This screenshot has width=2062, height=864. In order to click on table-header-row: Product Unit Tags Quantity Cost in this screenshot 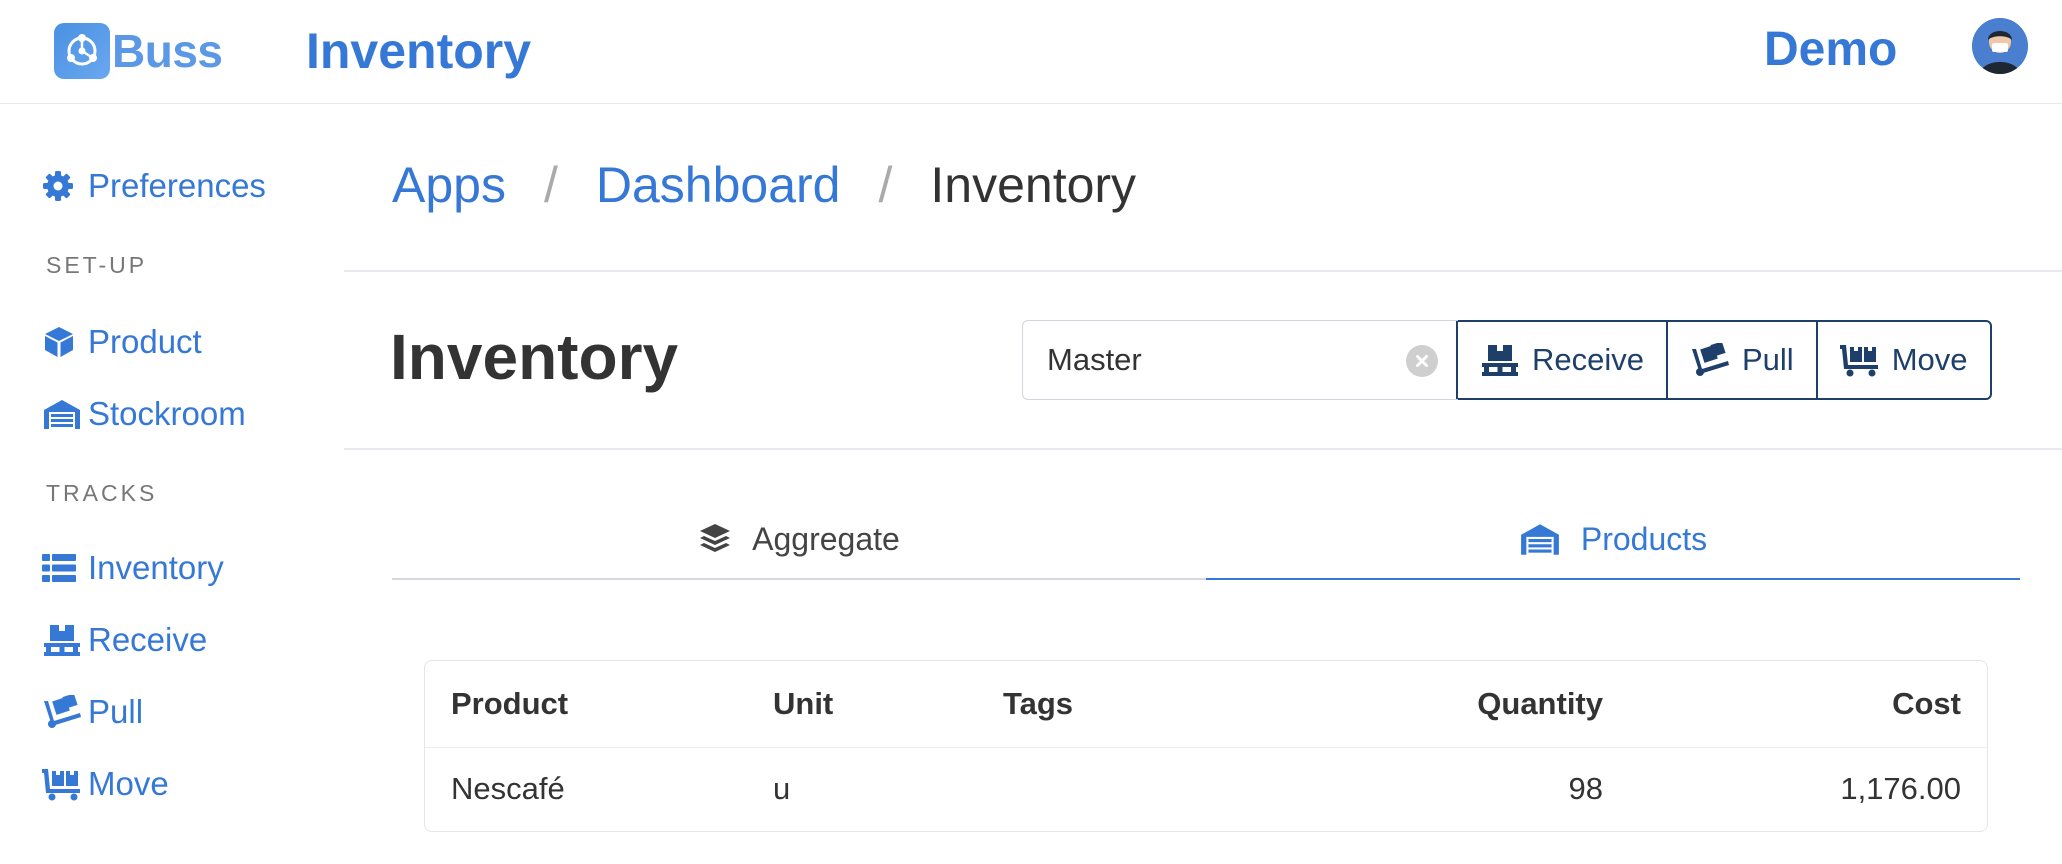, I will do `click(1206, 704)`.